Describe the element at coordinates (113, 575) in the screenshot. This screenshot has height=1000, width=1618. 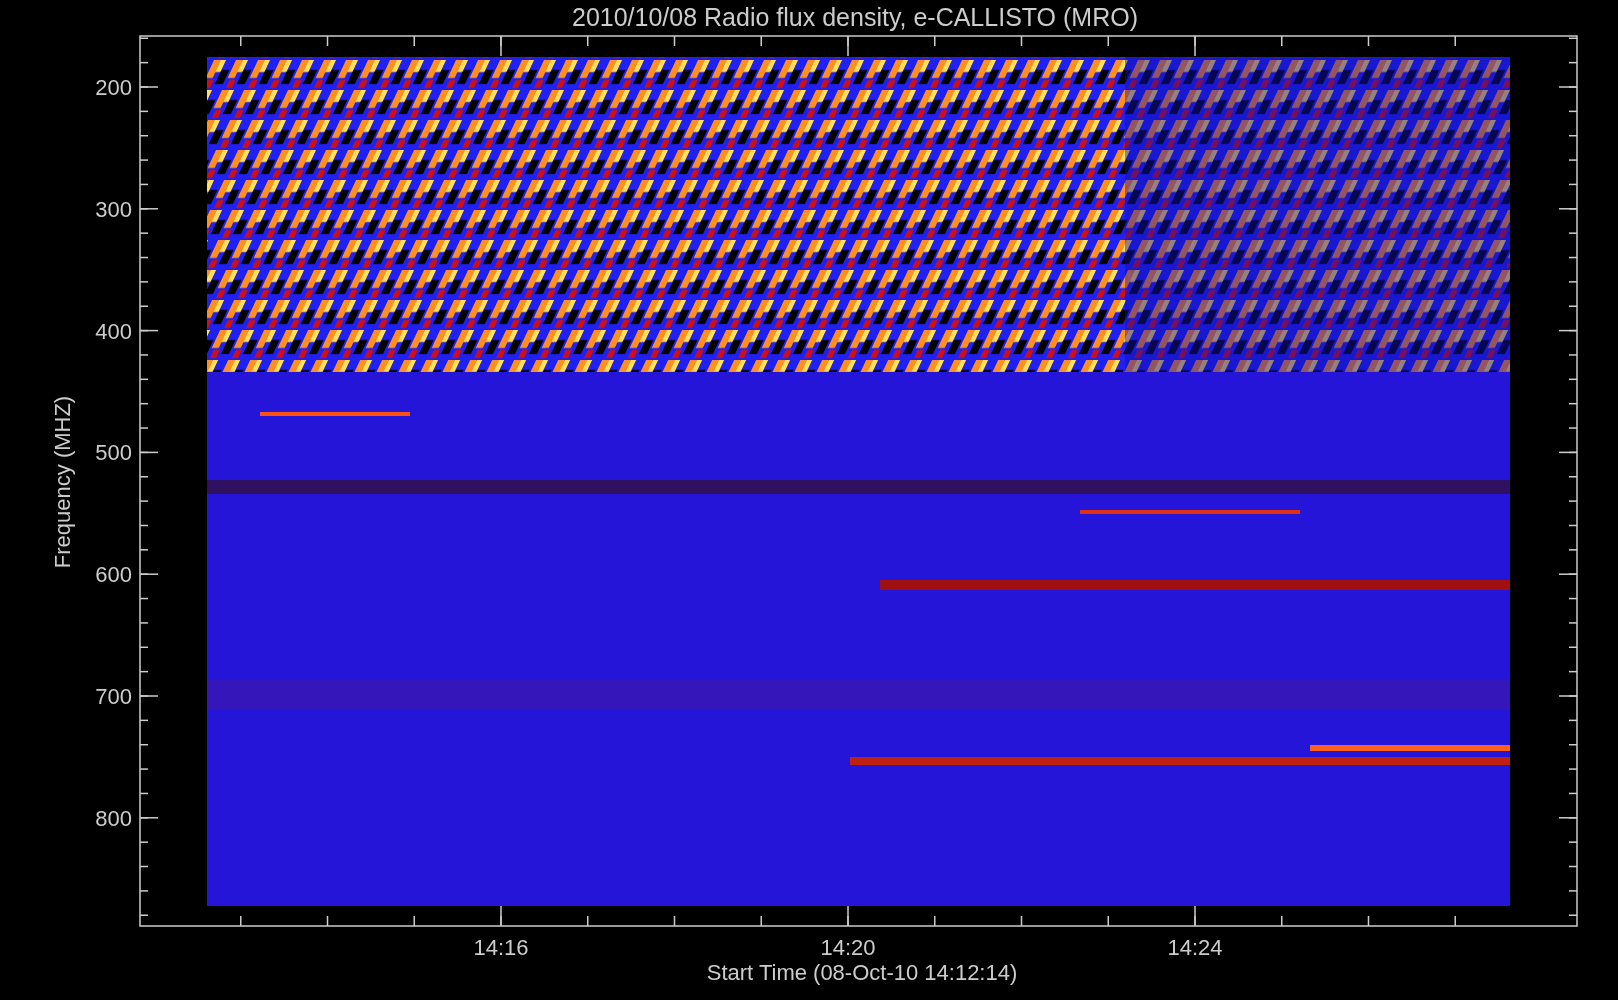
I see `y-tick-label: 600` at that location.